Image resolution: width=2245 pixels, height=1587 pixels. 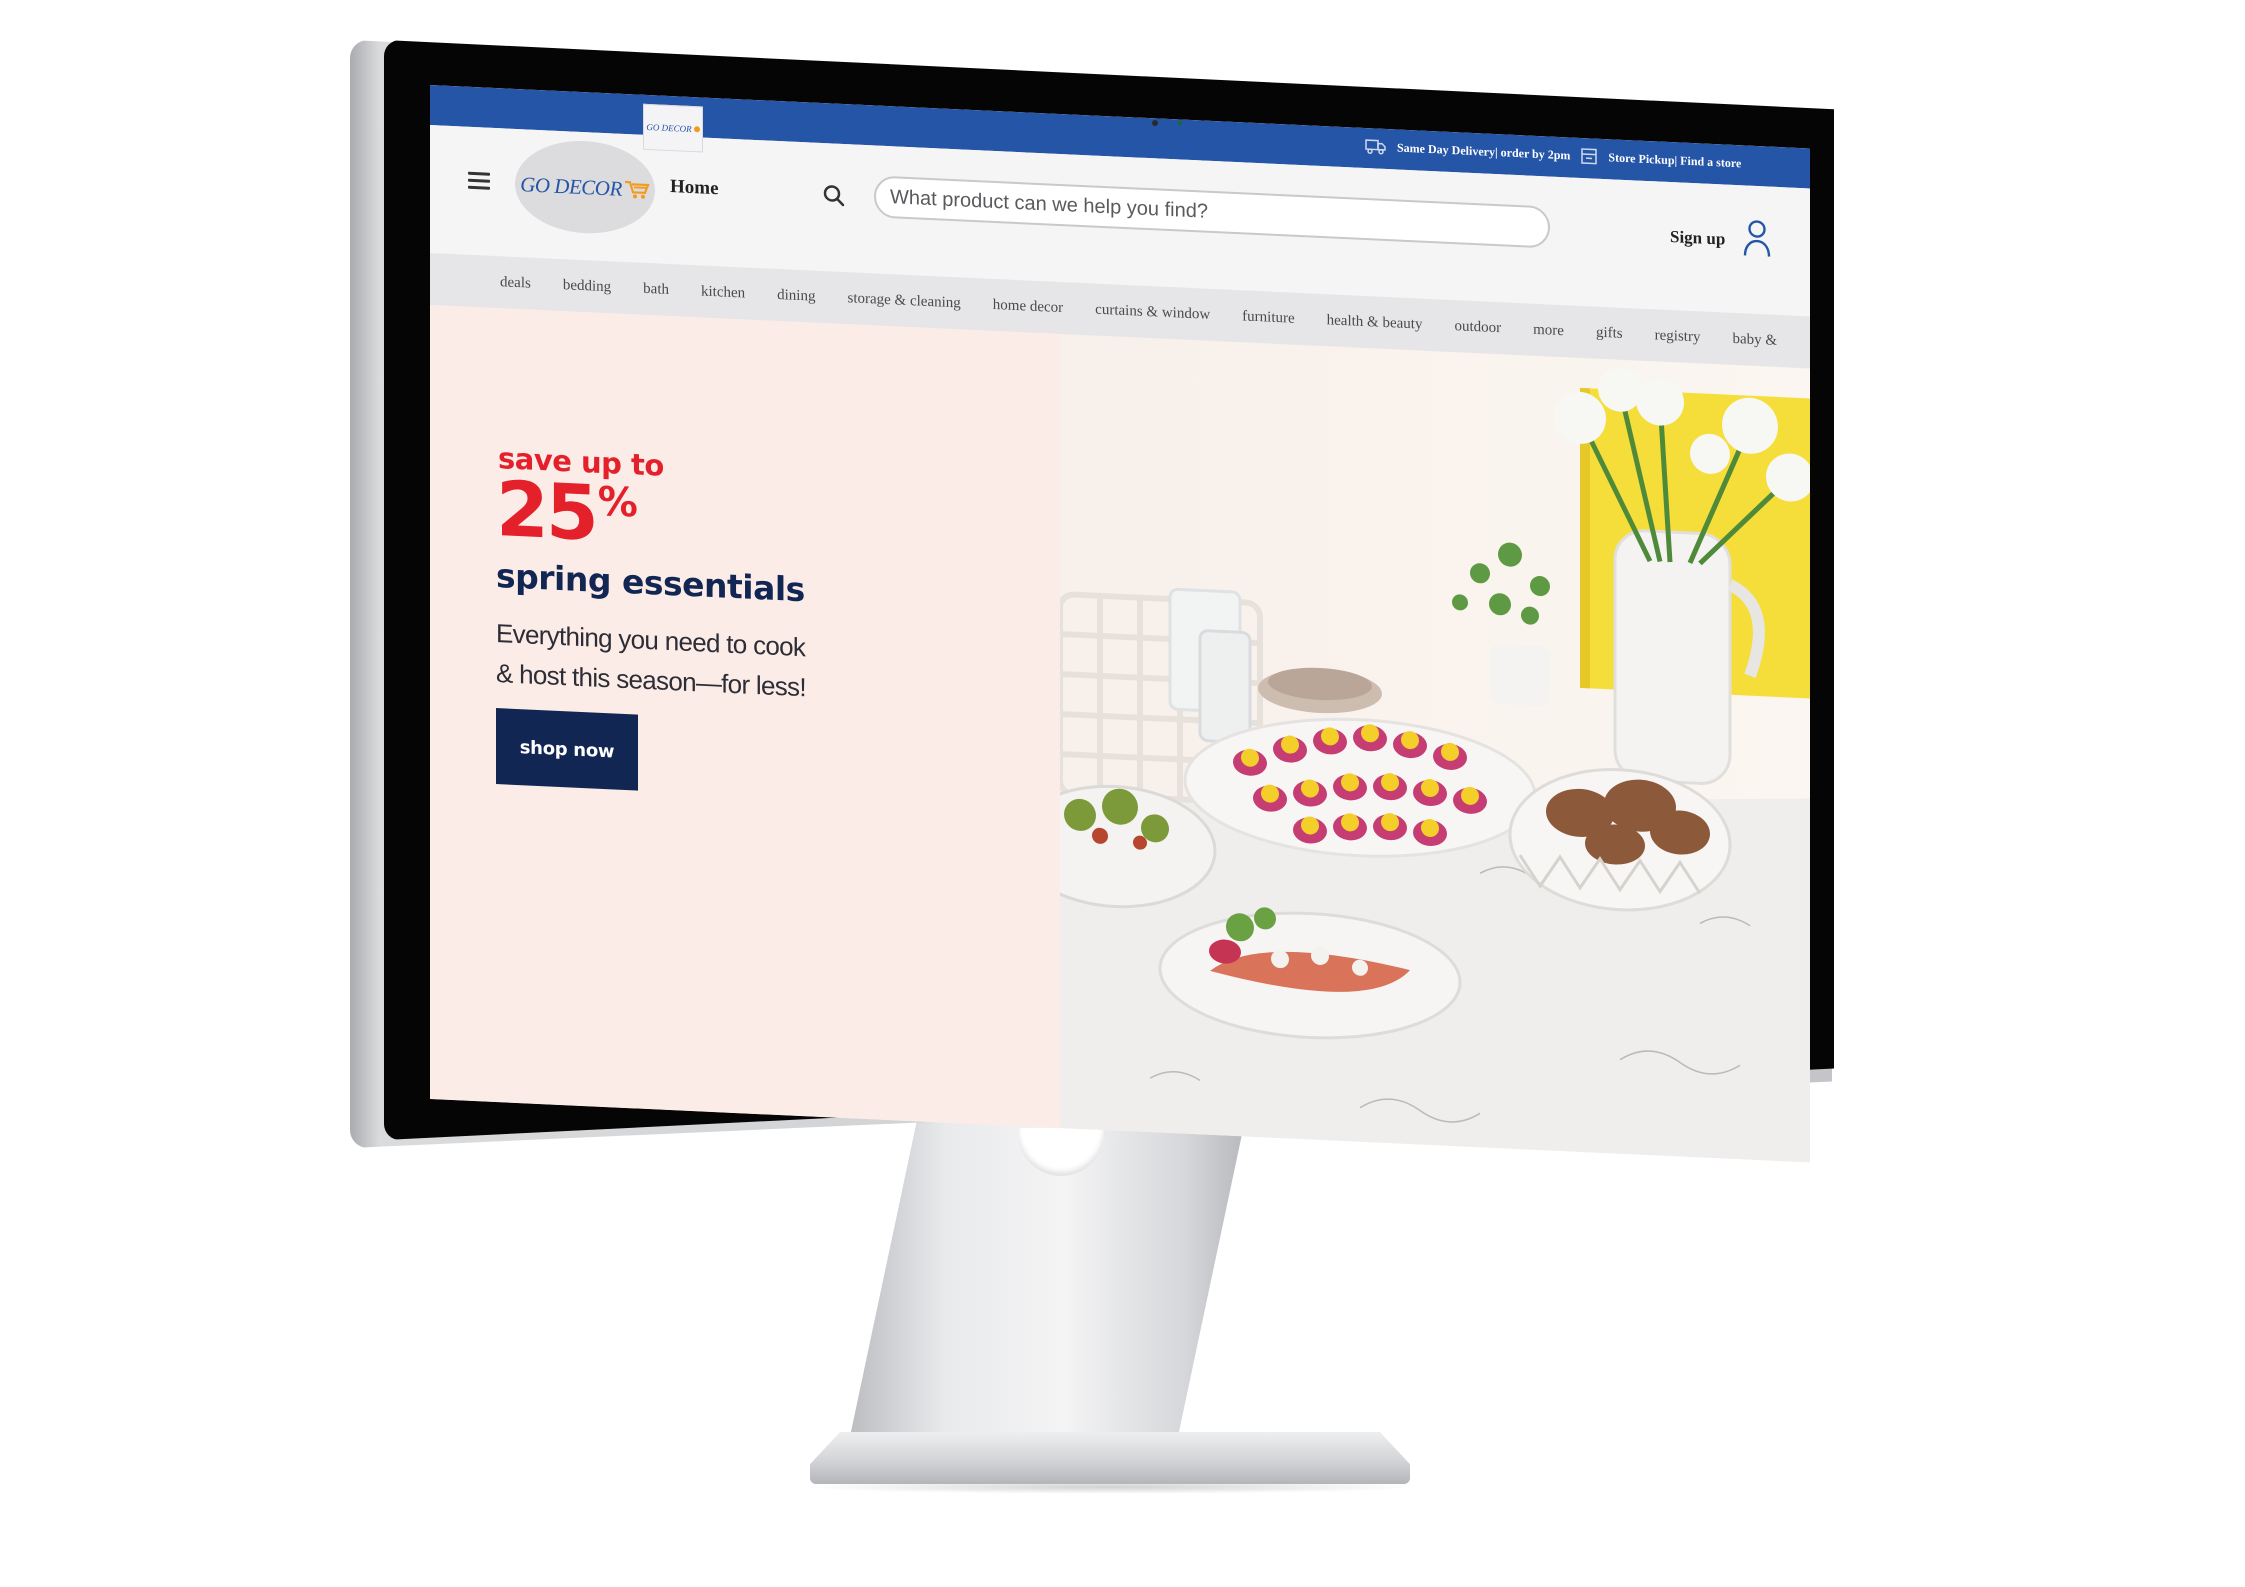 I want to click on search-icon, so click(x=834, y=195).